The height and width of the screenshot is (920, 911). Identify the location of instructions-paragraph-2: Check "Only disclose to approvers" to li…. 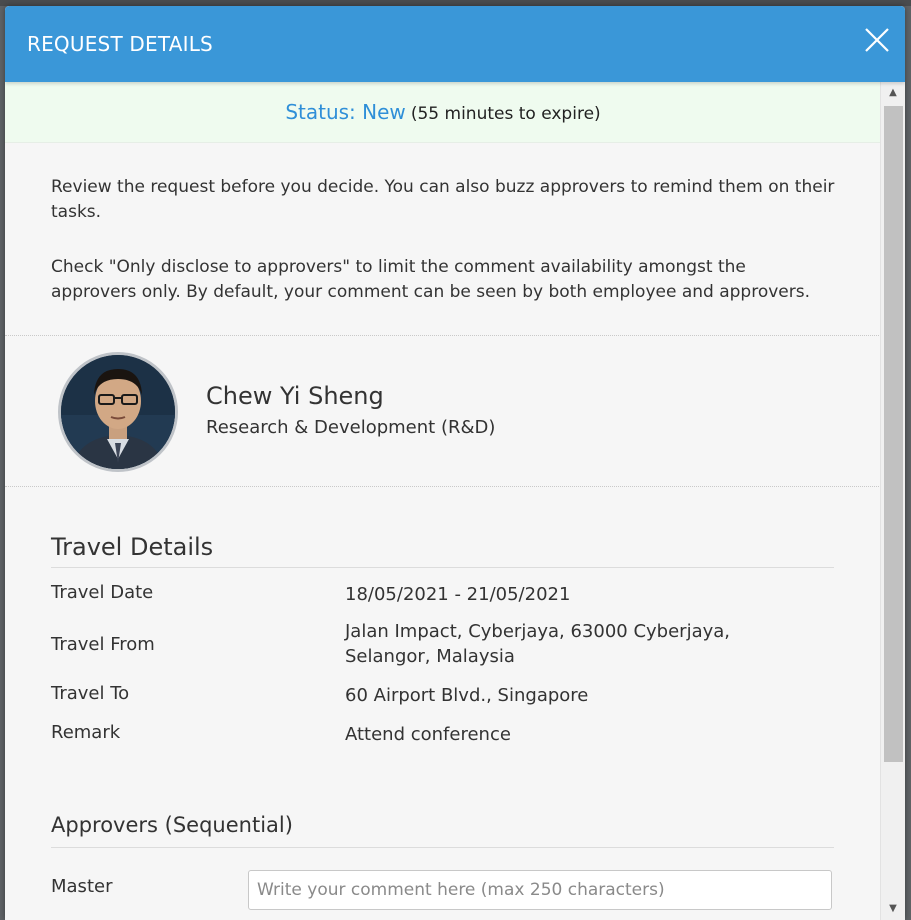
(431, 279).